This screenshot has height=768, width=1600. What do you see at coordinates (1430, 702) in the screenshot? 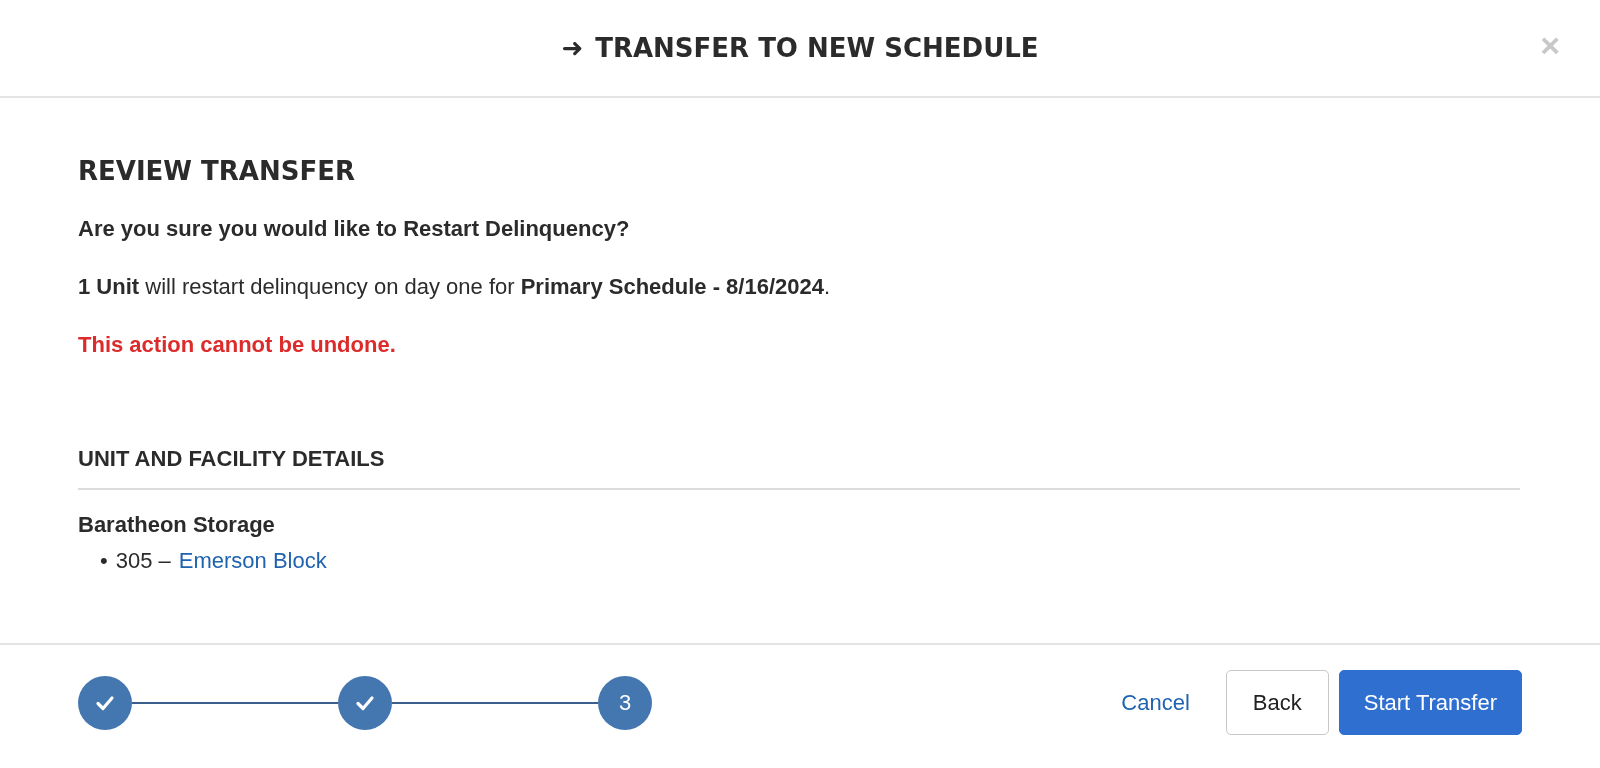
I see `start-transfer-button: Start Transfer` at bounding box center [1430, 702].